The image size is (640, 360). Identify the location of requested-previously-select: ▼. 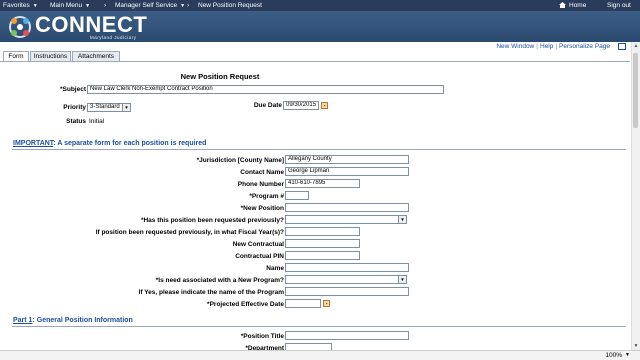
(346, 219).